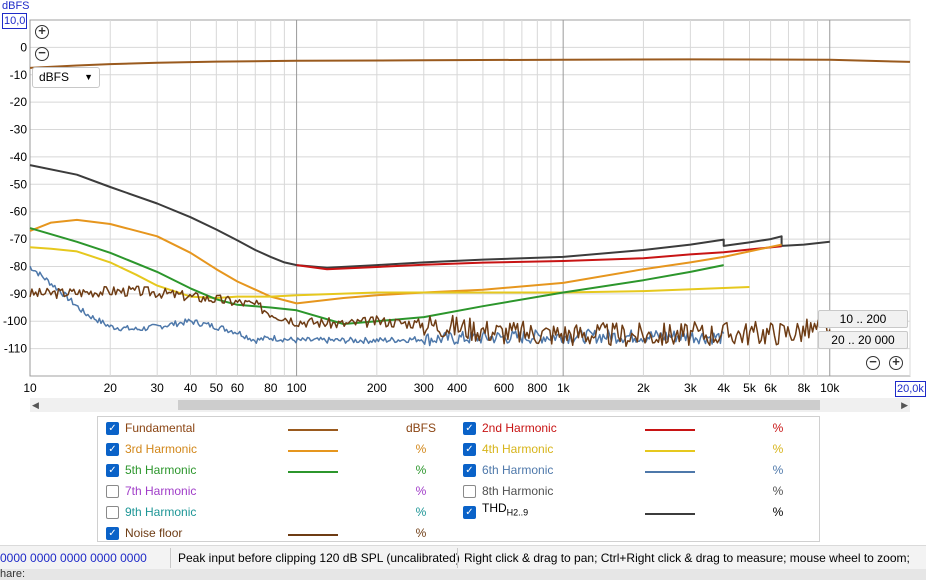  Describe the element at coordinates (217, 388) in the screenshot. I see `x-tick-label: 50` at that location.